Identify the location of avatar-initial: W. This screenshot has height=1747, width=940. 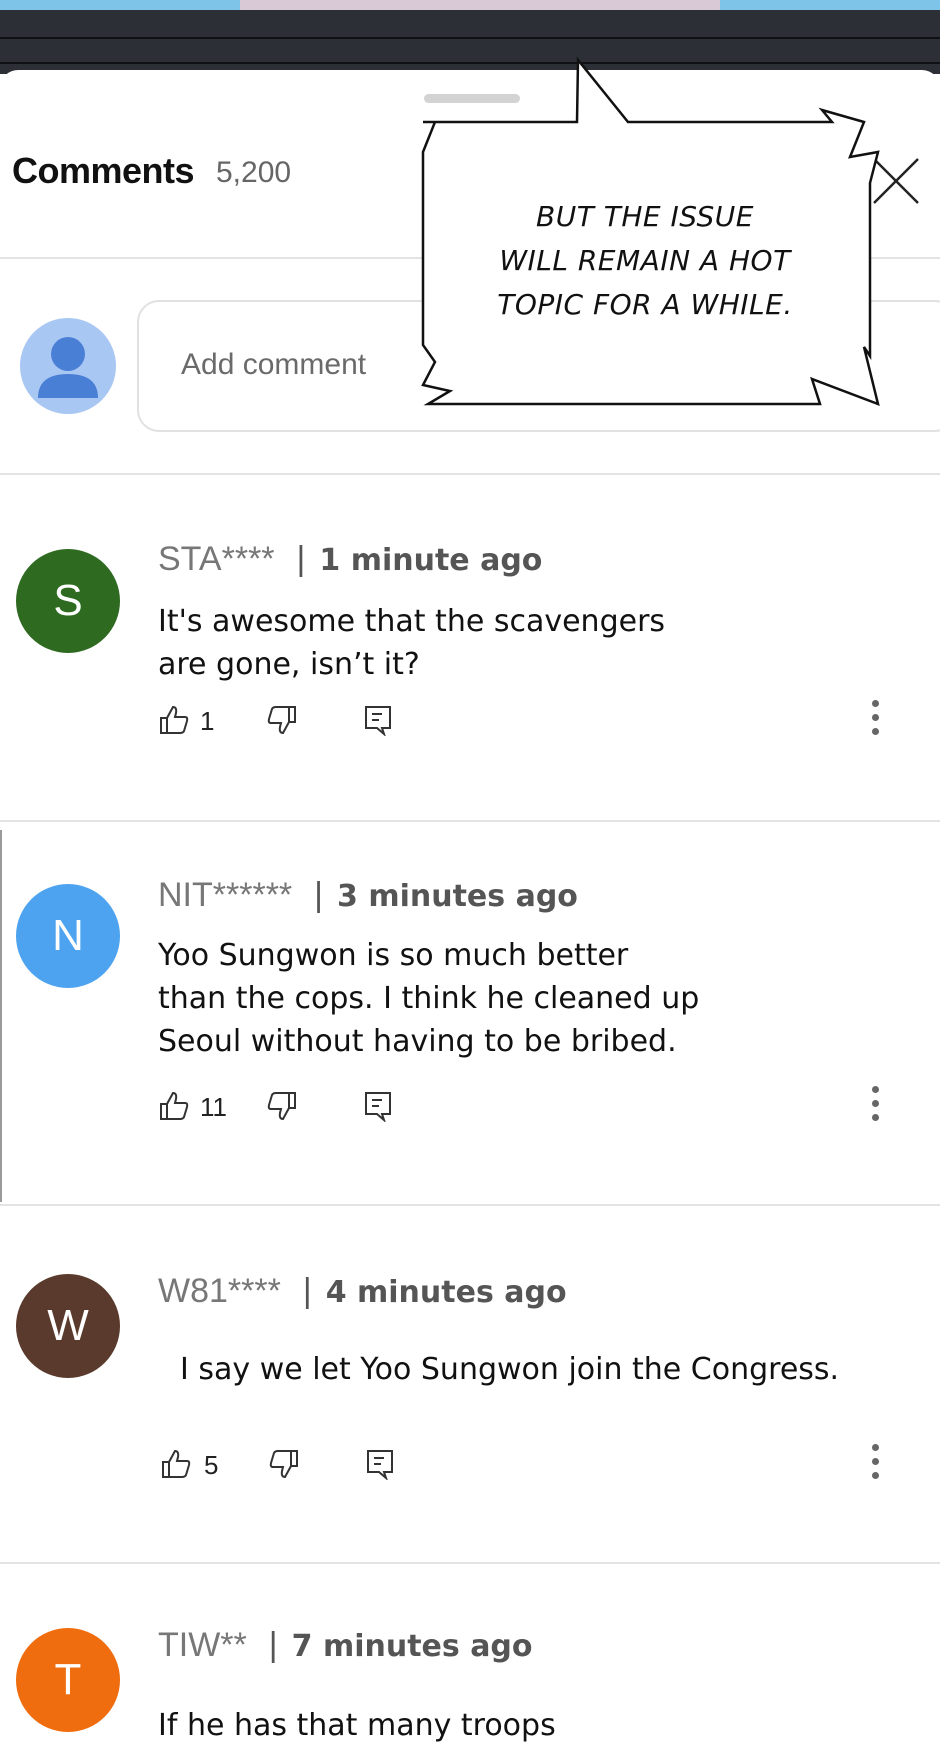
(68, 1325).